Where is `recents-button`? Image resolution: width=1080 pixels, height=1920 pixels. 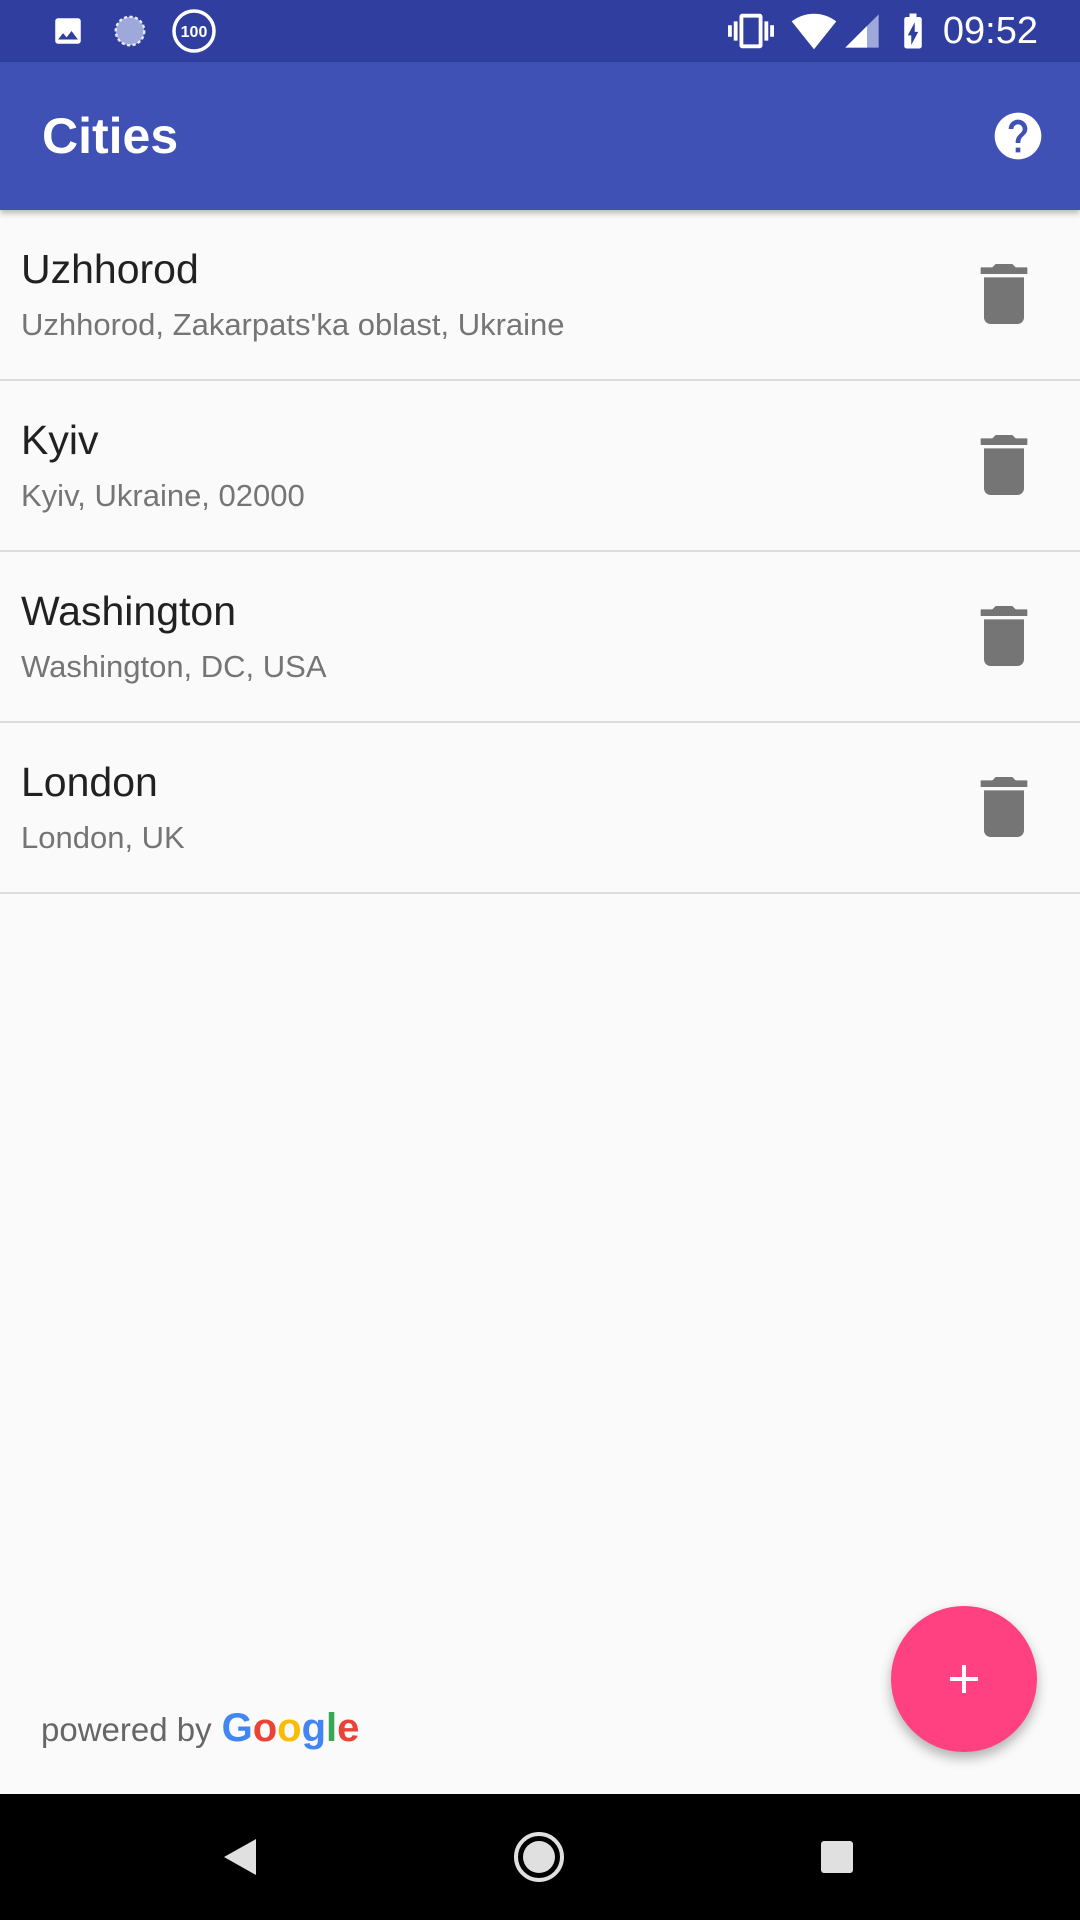 recents-button is located at coordinates (837, 1857).